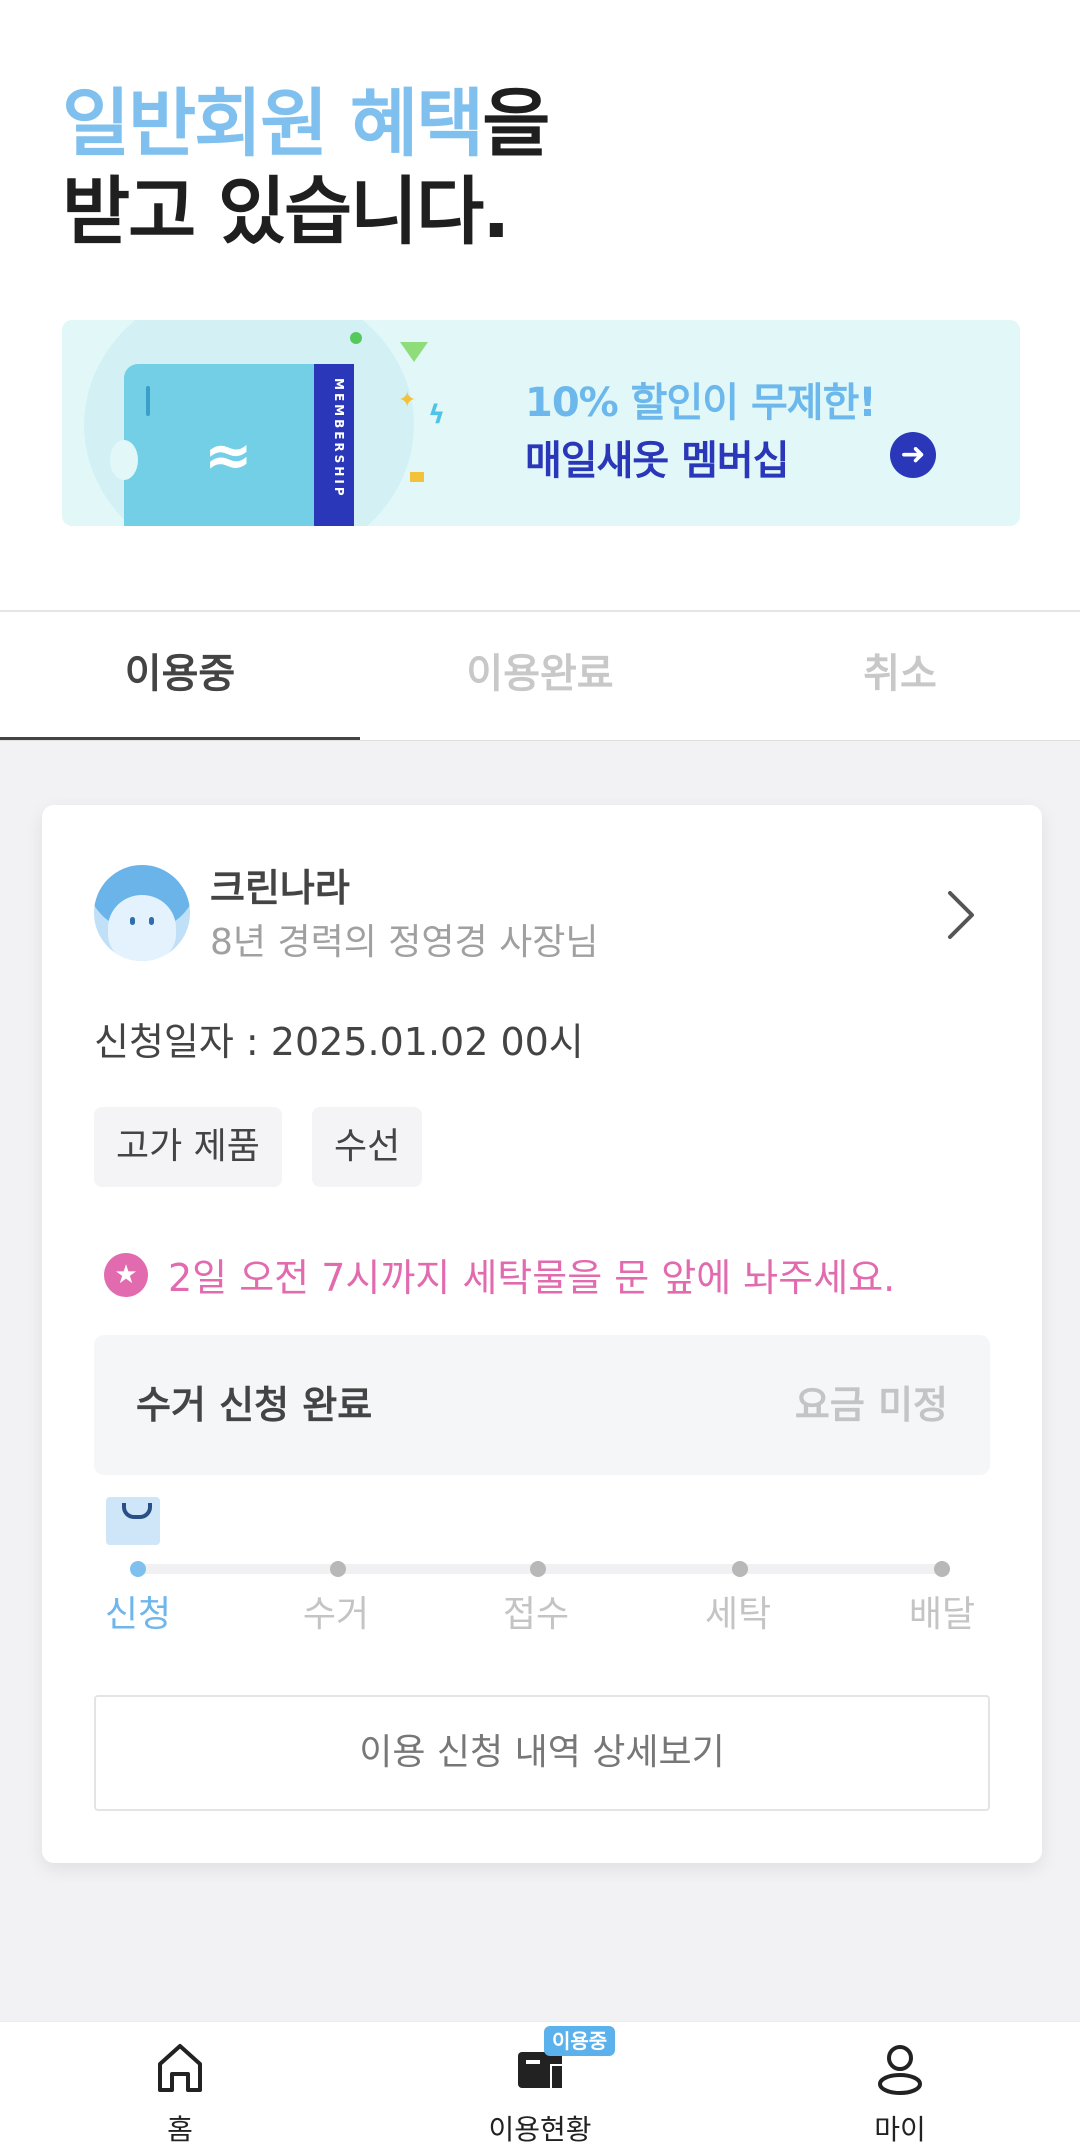  Describe the element at coordinates (540, 2129) in the screenshot. I see `nav-usage-label: 이용현황` at that location.